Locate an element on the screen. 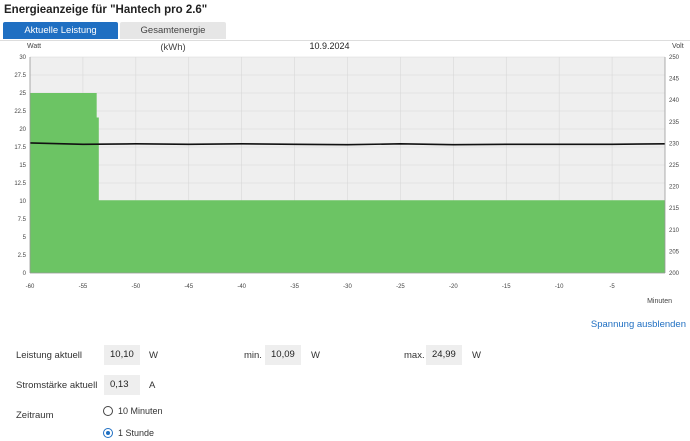  y-right-tick-label: 200 is located at coordinates (674, 274).